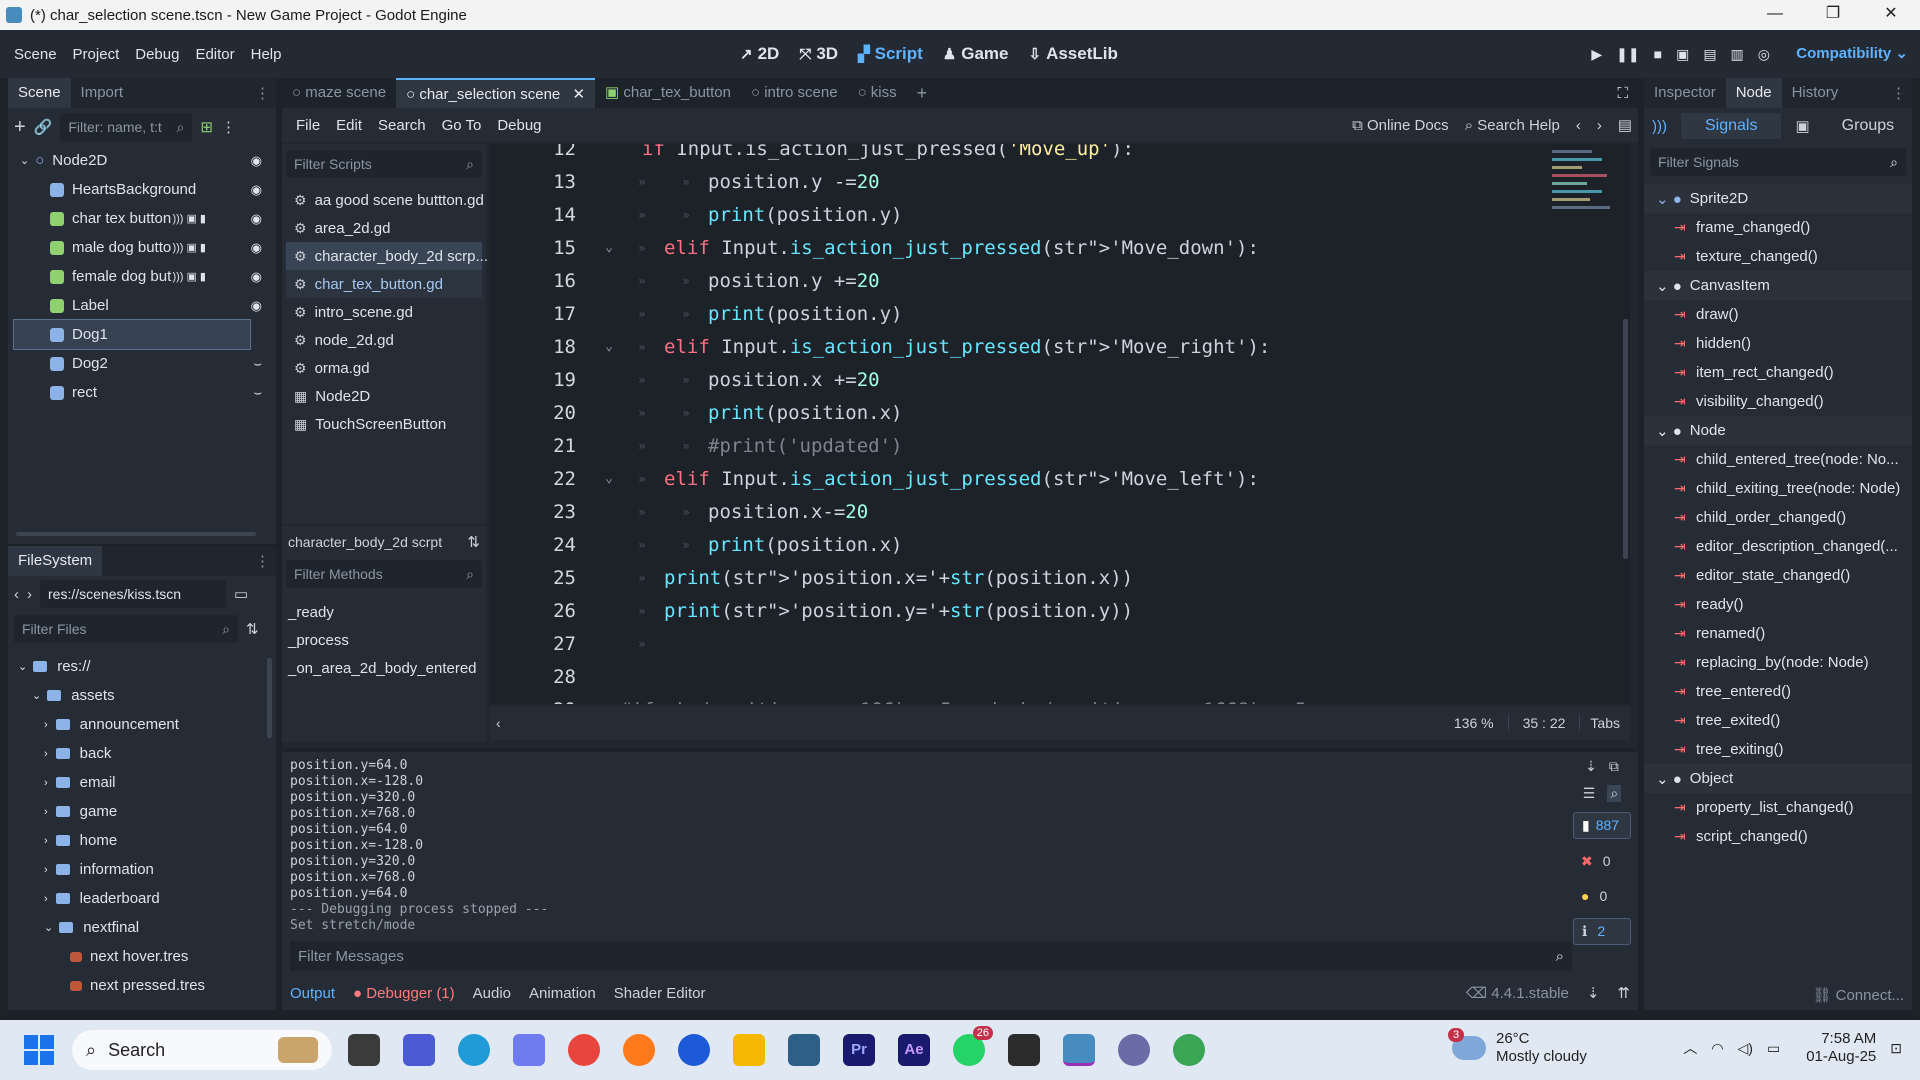 This screenshot has width=1920, height=1080. What do you see at coordinates (145, 247) in the screenshot?
I see `tree-item-male-dog-button: male dog butto))) ▣ ▮ ◉` at bounding box center [145, 247].